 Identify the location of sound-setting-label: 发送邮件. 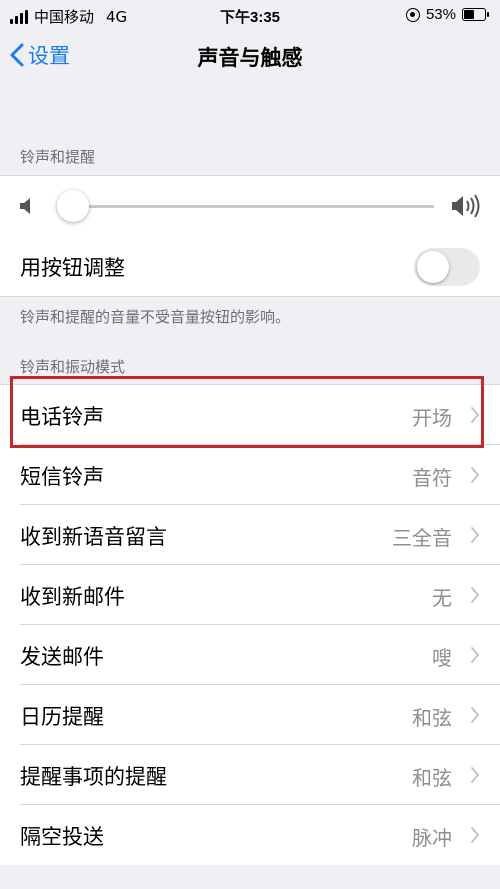
(62, 657).